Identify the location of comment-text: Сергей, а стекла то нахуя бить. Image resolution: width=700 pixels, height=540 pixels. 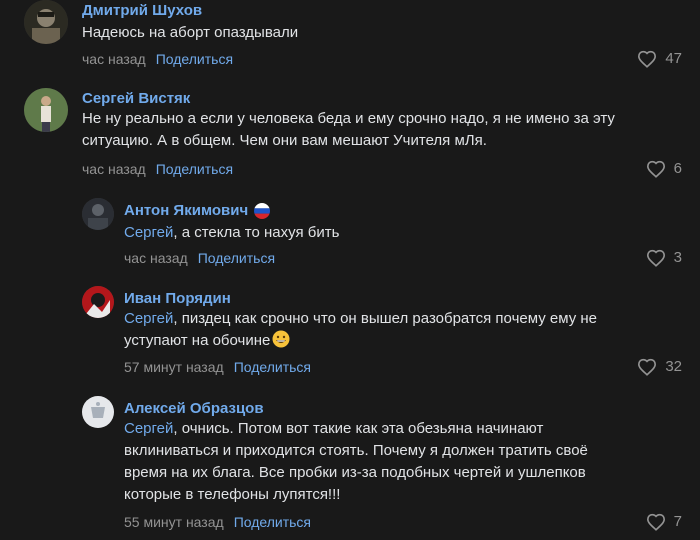
(231, 233).